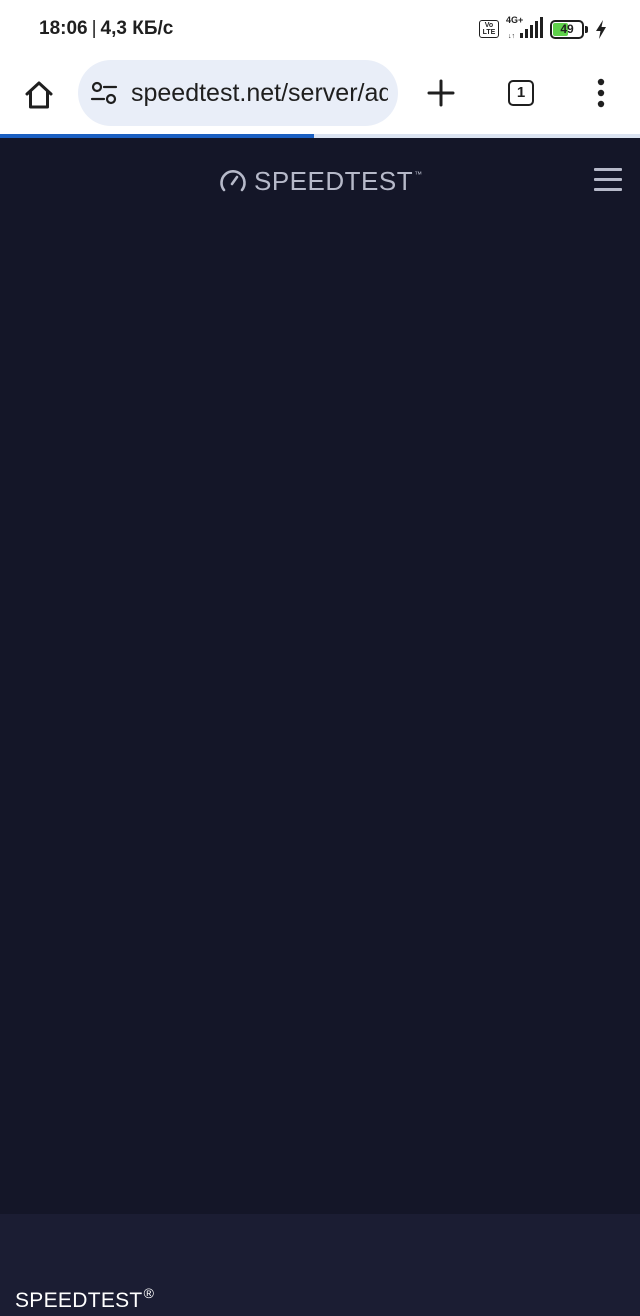 The width and height of the screenshot is (640, 1316). I want to click on charging-icon, so click(601, 29).